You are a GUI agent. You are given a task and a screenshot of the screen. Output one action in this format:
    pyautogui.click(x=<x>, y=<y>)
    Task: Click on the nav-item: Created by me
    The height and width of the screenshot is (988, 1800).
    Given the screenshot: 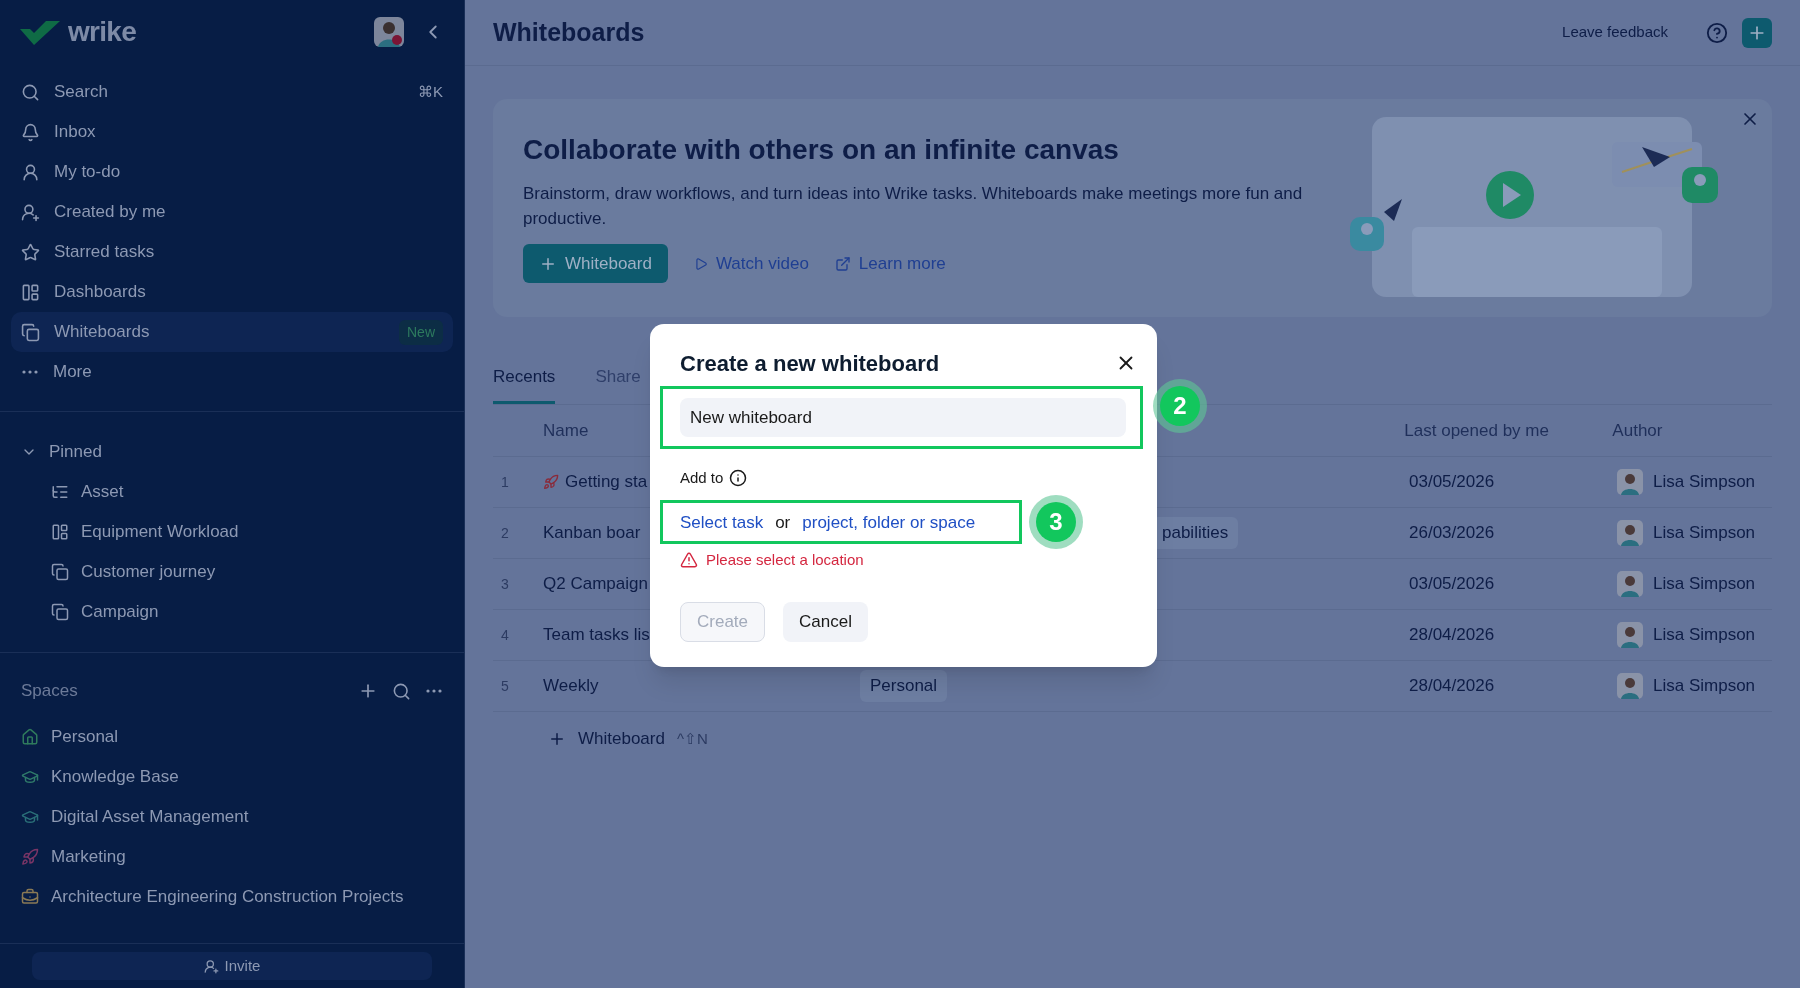 What is the action you would take?
    pyautogui.click(x=232, y=212)
    